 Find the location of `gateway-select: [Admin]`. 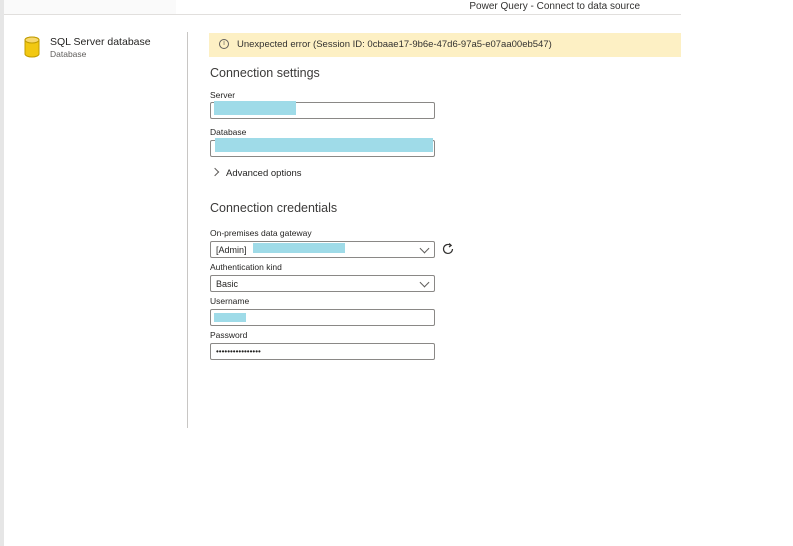

gateway-select: [Admin] is located at coordinates (322, 249).